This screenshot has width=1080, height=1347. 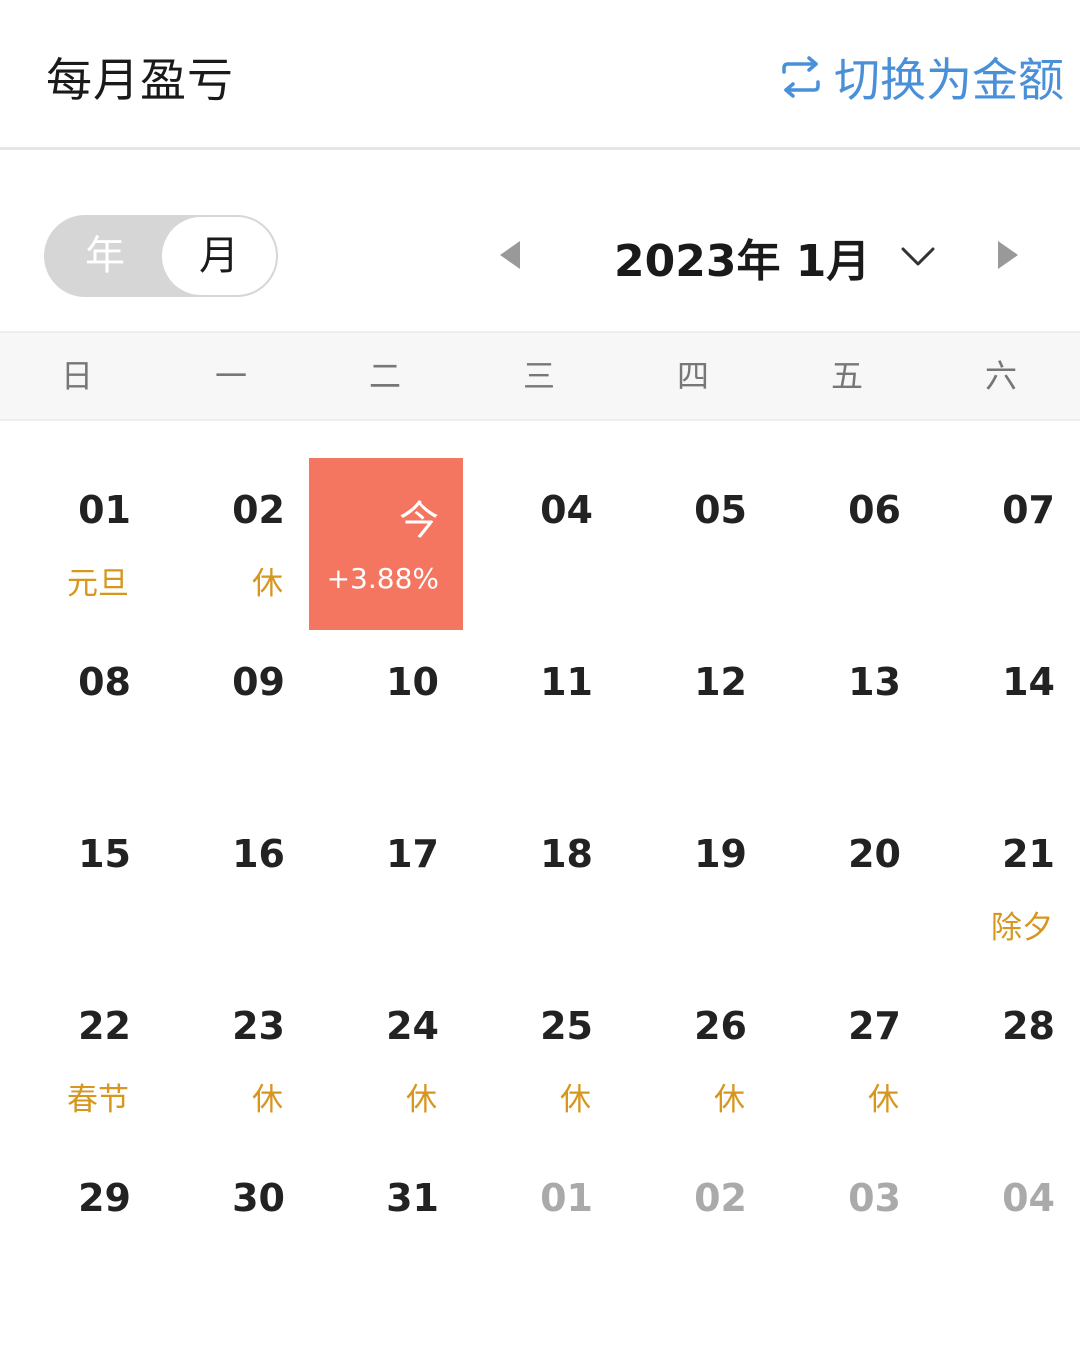 What do you see at coordinates (1028, 682) in the screenshot?
I see `day-number: 14` at bounding box center [1028, 682].